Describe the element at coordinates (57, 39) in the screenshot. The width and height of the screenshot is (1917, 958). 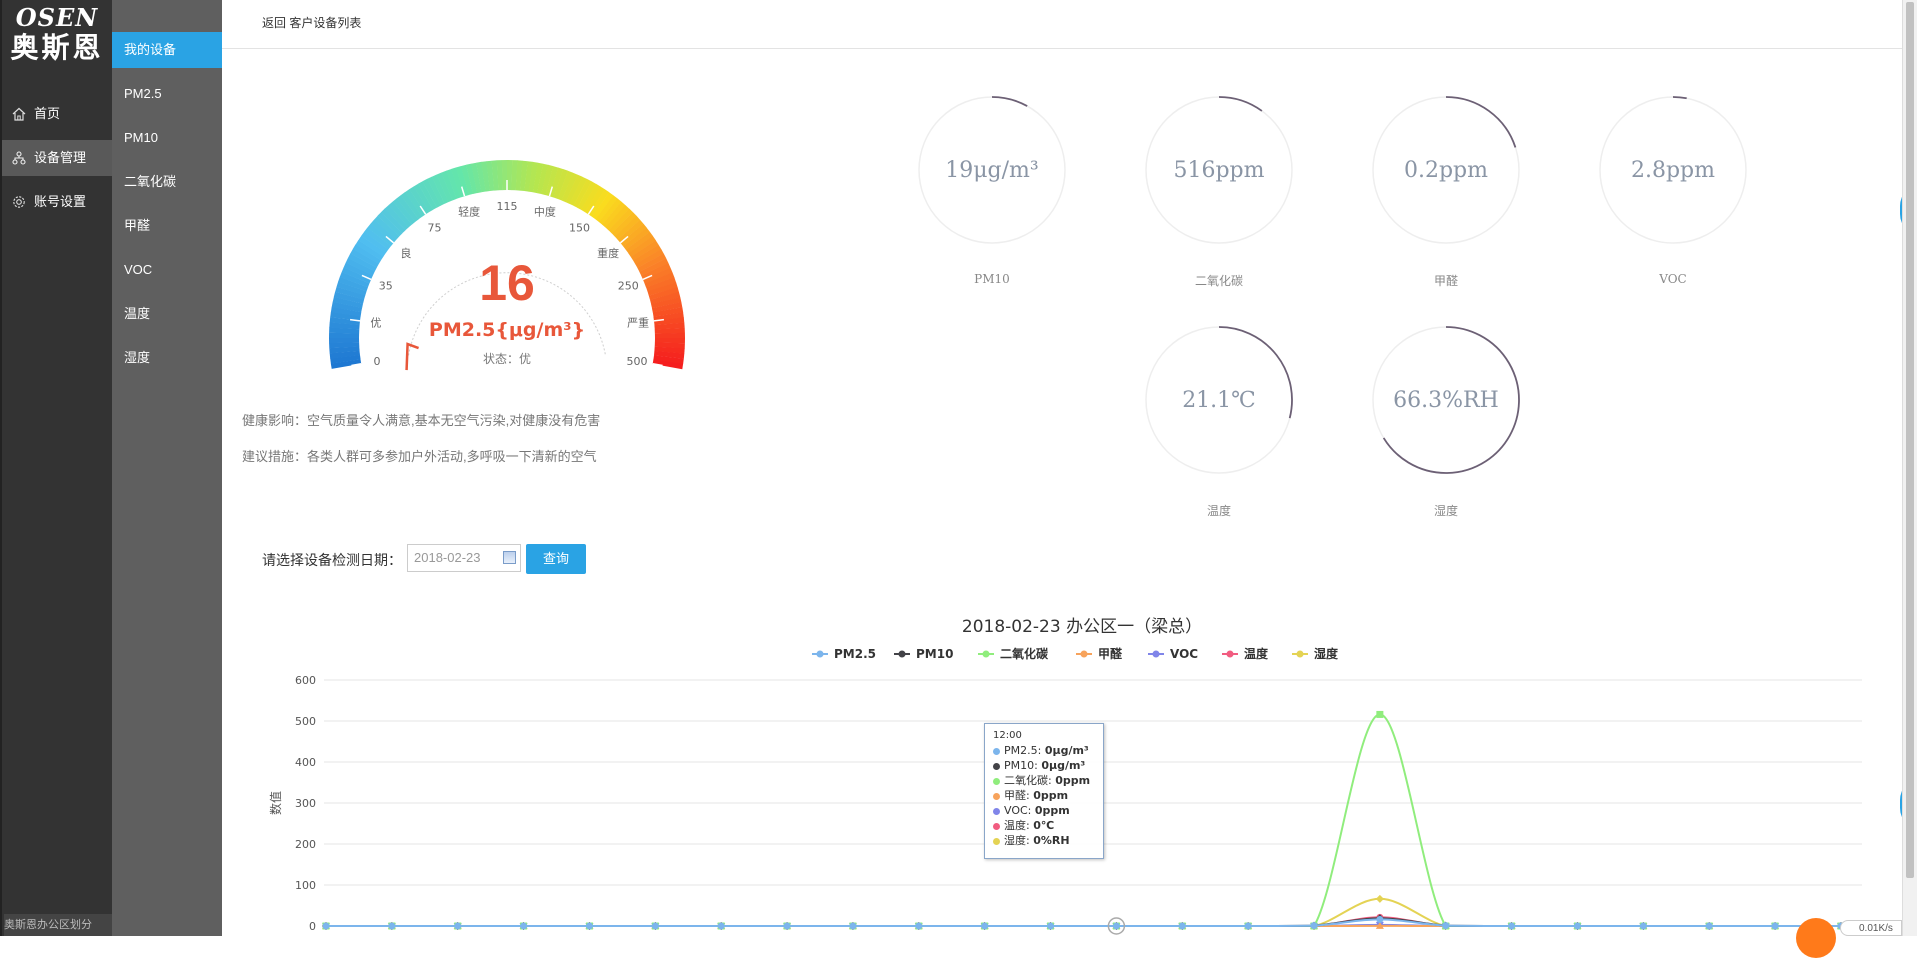
I see `brand-logo: OSEN 奥斯恩` at that location.